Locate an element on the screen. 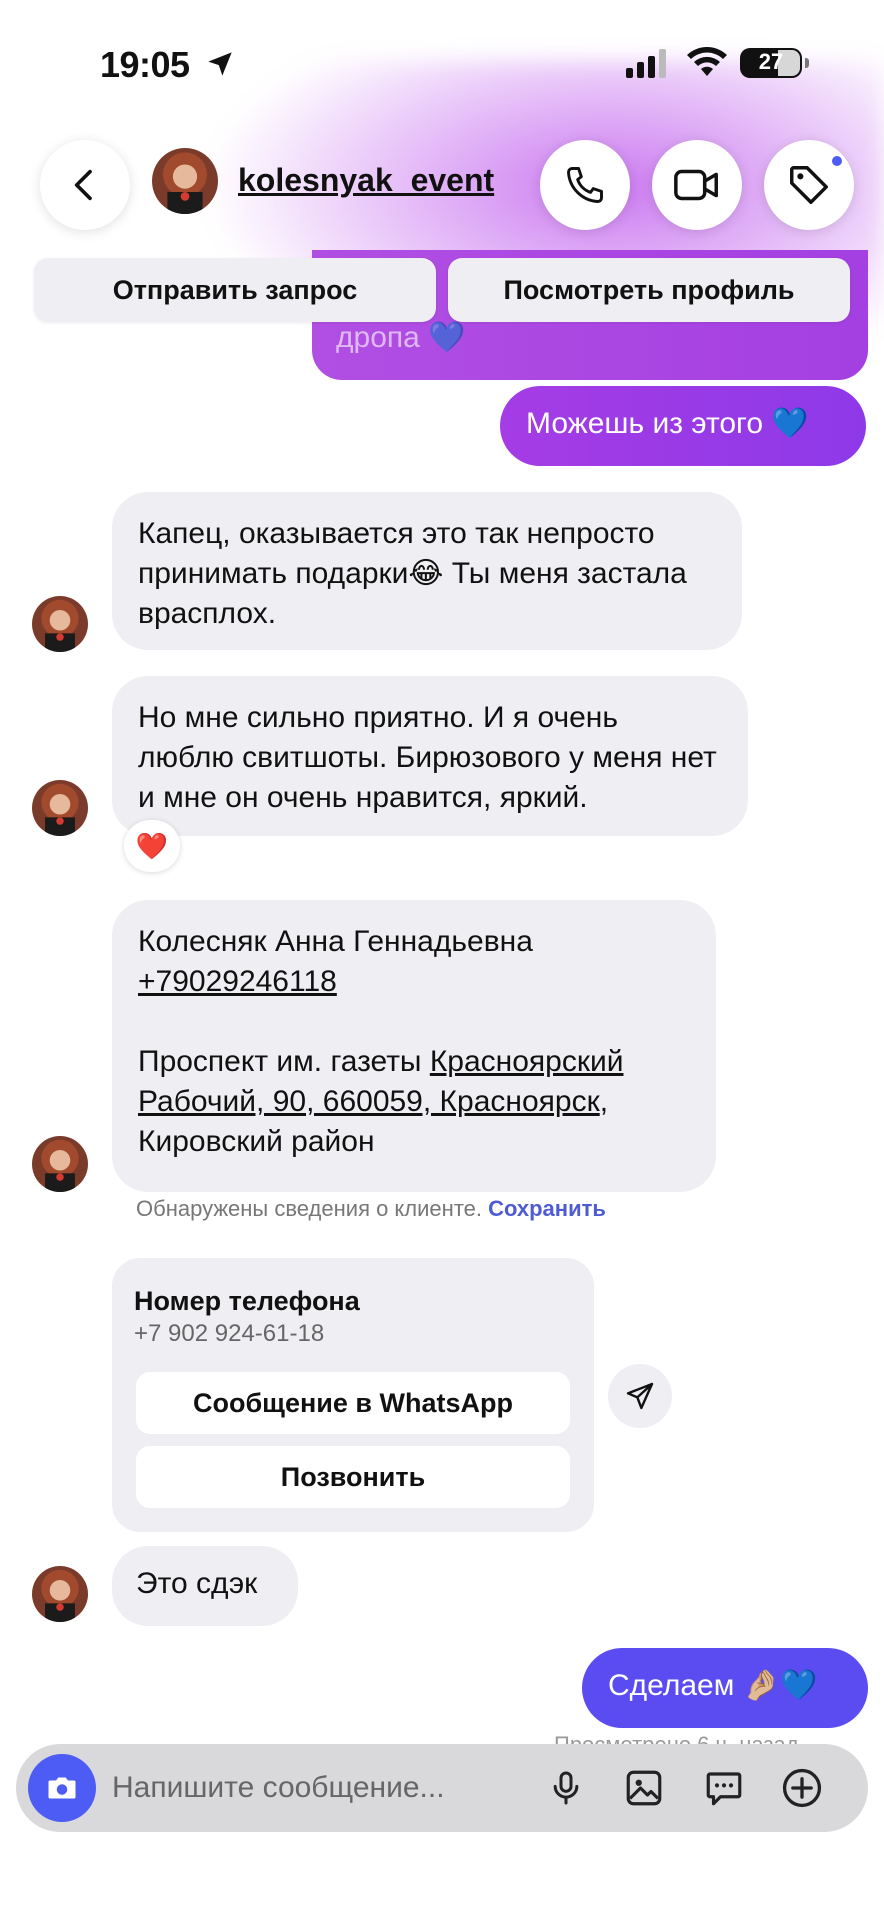  message-text: Сделаем 🤌🏼💙 is located at coordinates (713, 1685).